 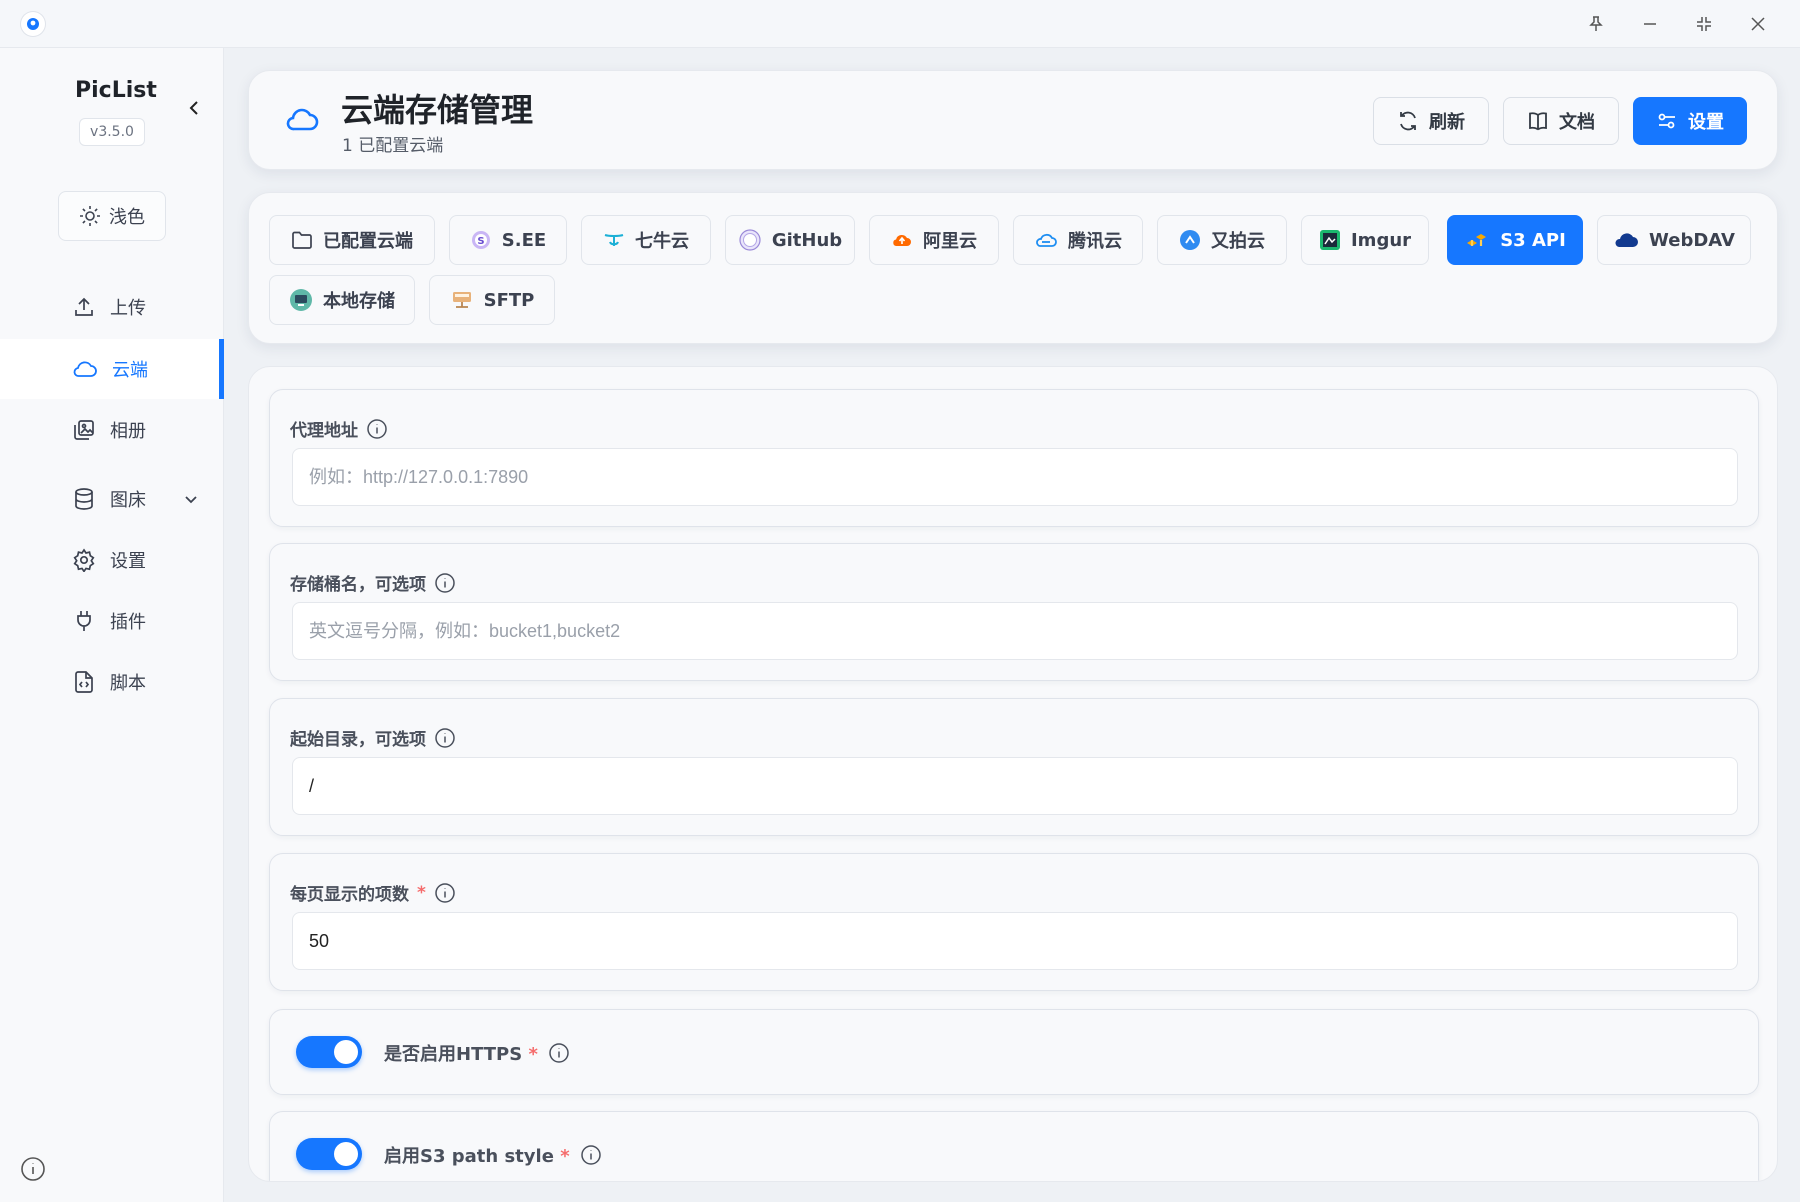 I want to click on page-subtitle: 1 已配置云端, so click(x=393, y=146).